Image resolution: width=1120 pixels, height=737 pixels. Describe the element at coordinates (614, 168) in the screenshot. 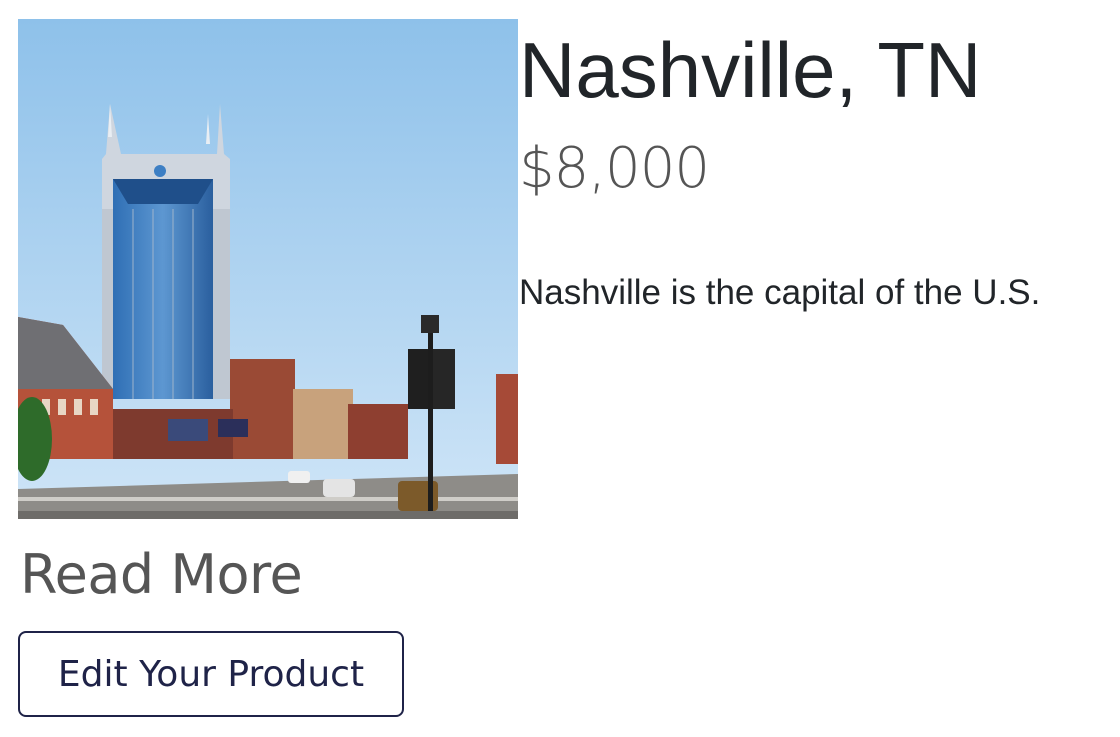

I see `product-price: $8,000` at that location.